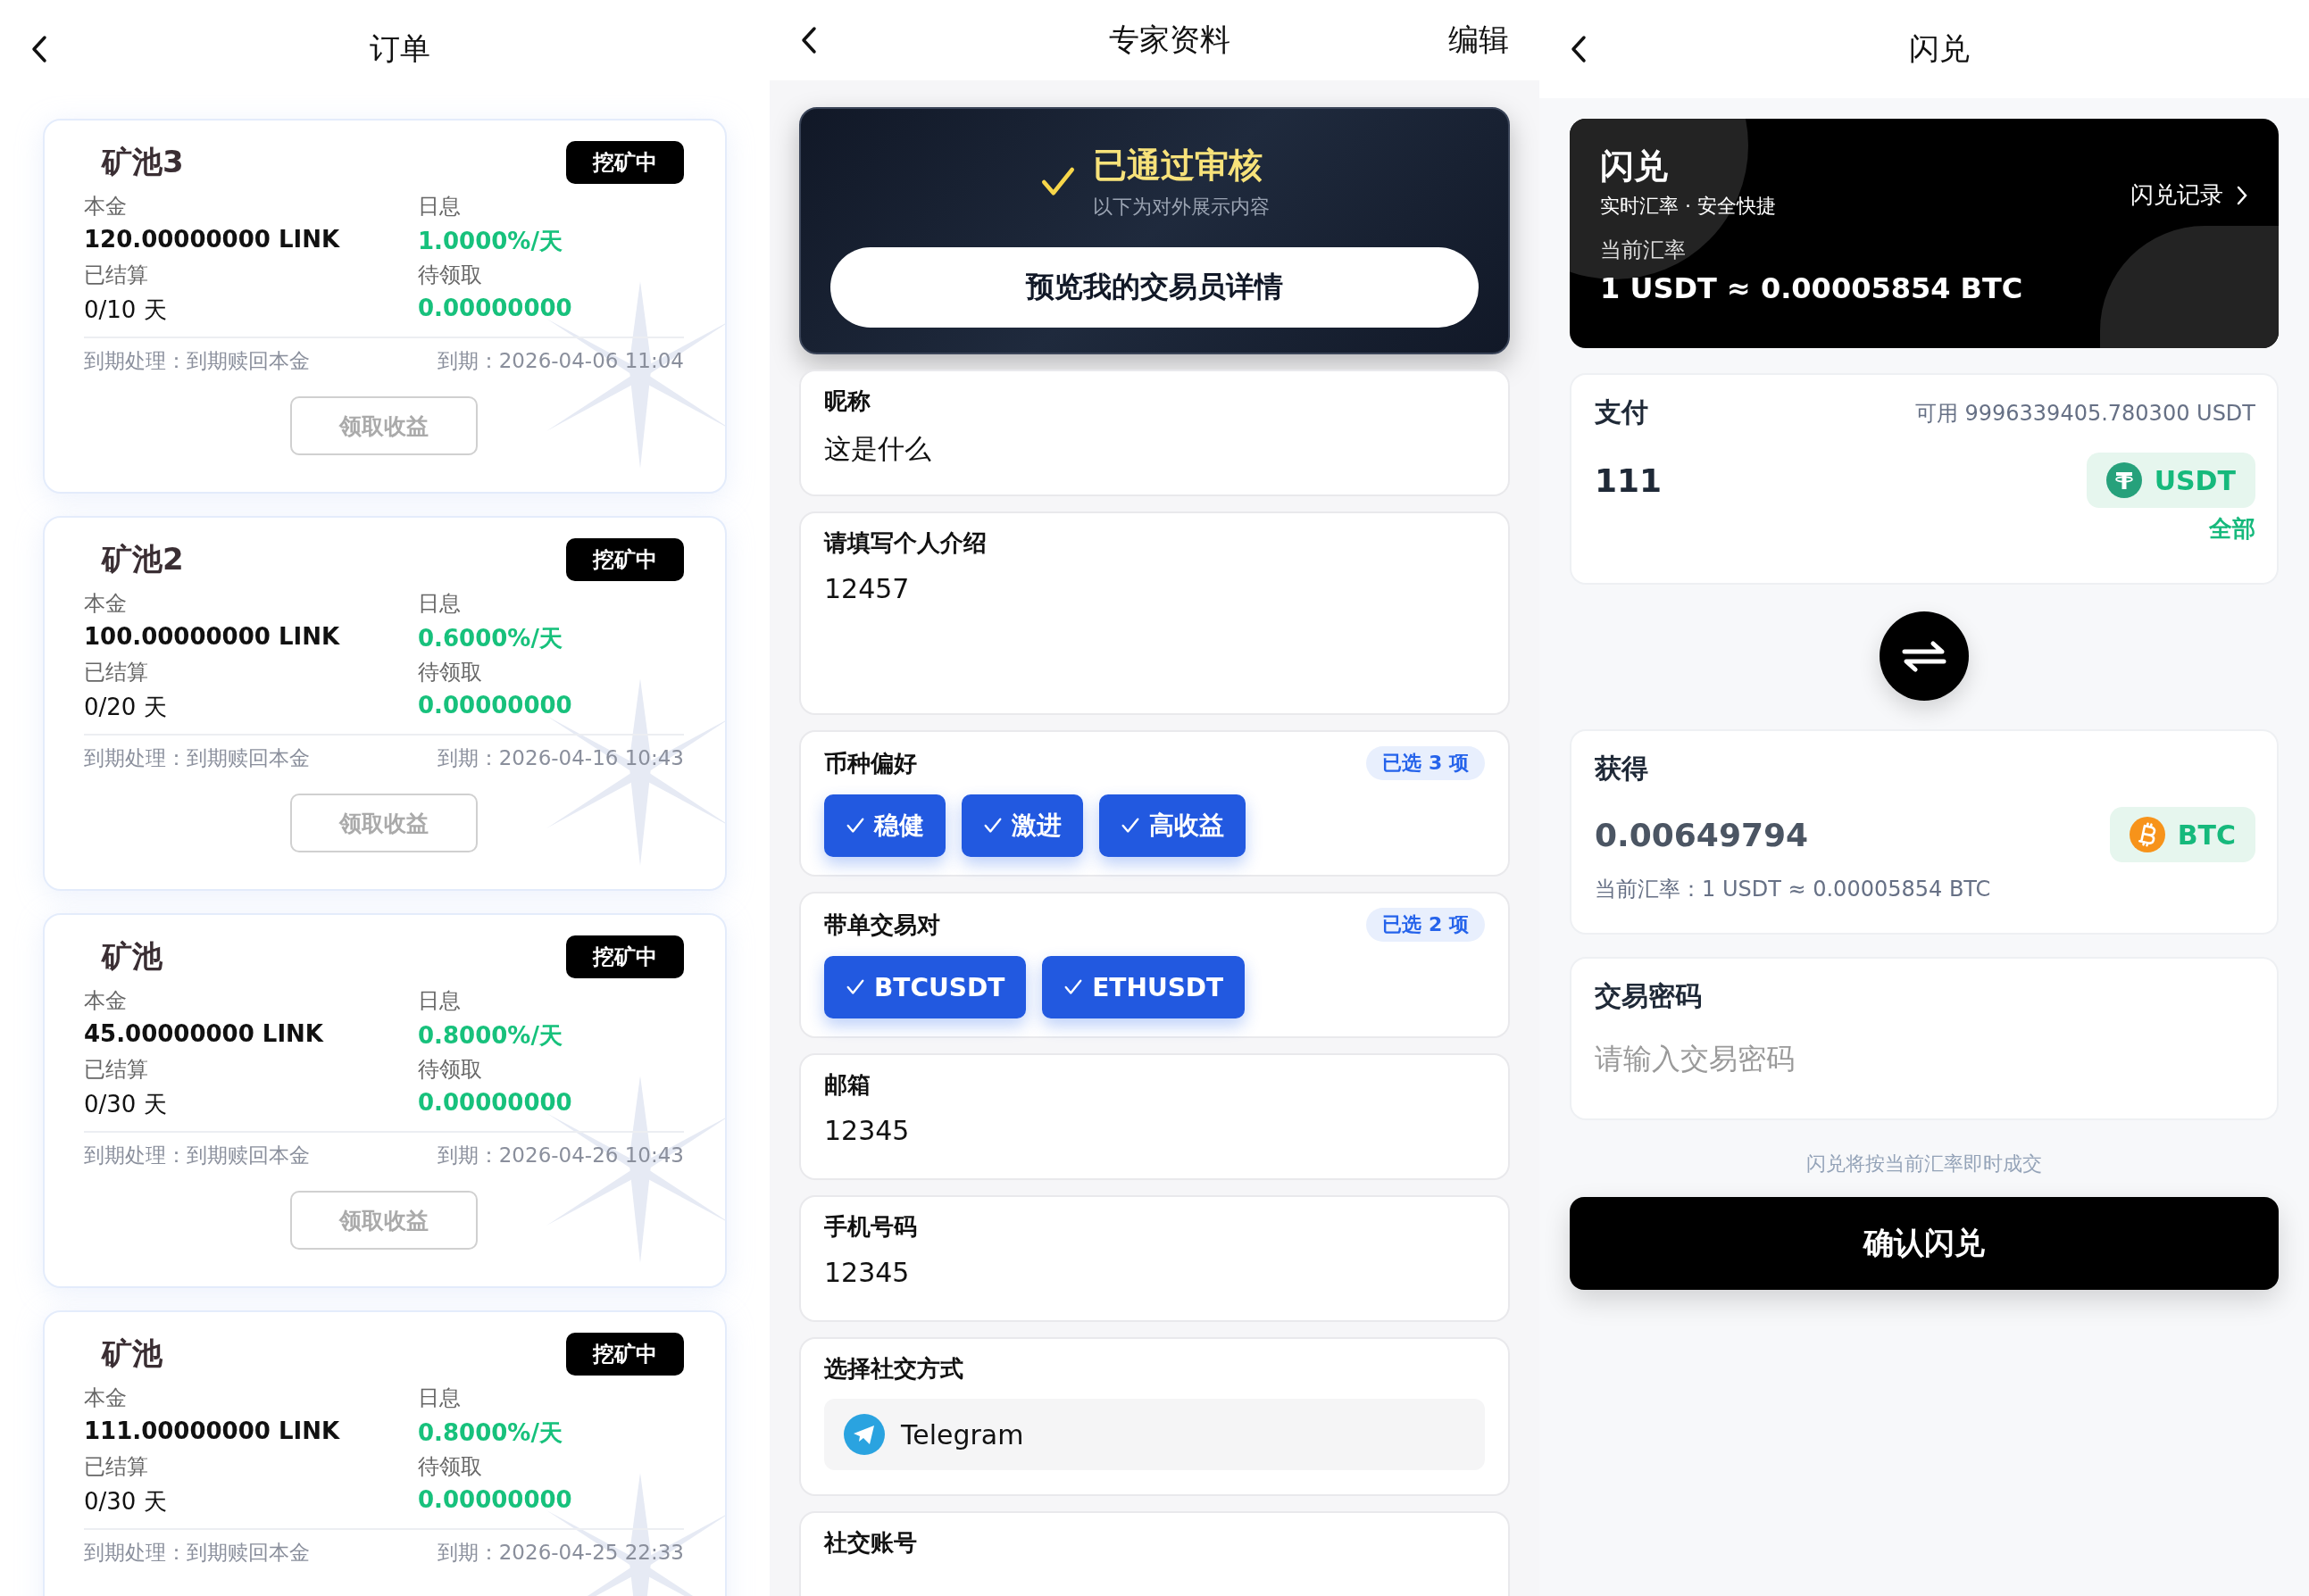 The width and height of the screenshot is (2309, 1596). I want to click on banner-subtitle: 实时汇率 · 安全快捷, so click(1688, 206).